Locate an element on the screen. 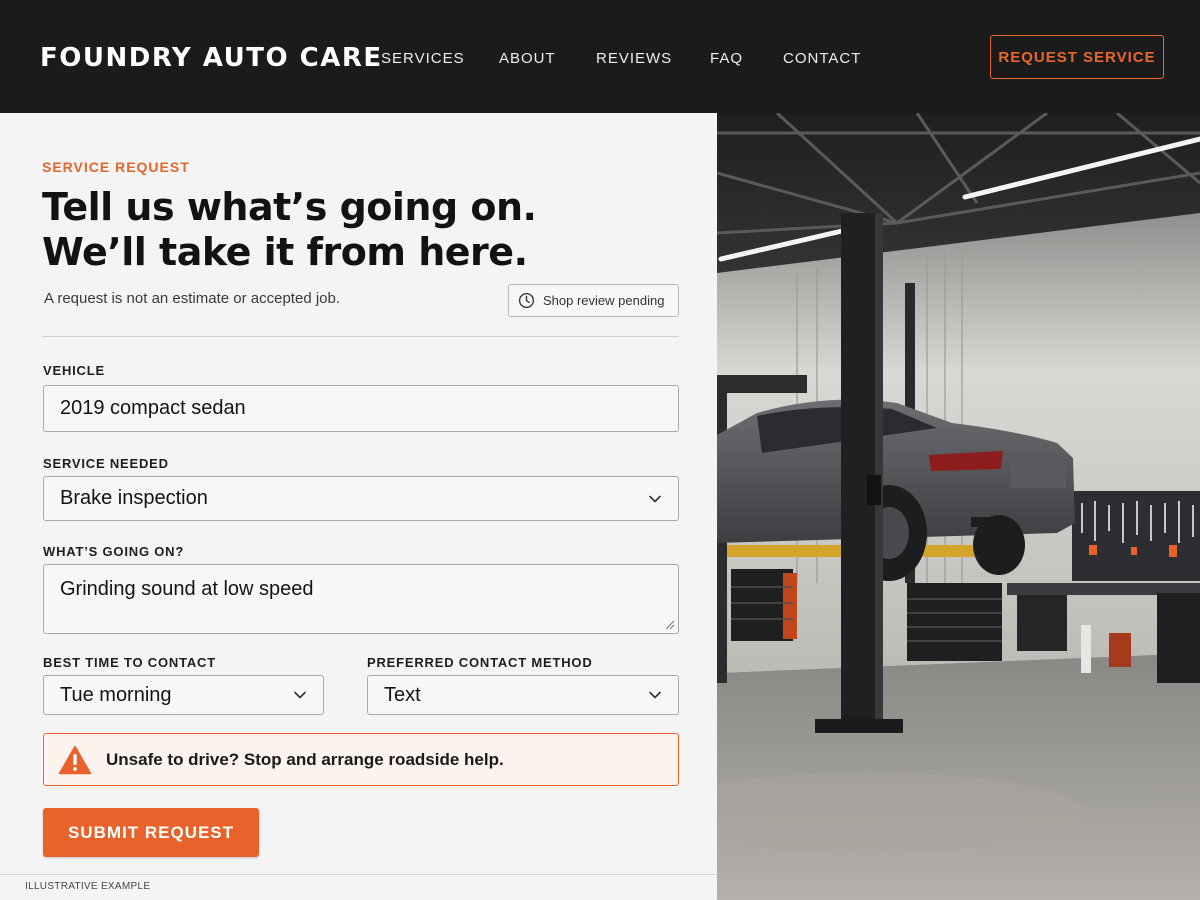 This screenshot has width=1200, height=900. nav-contact: CONTACT is located at coordinates (822, 59).